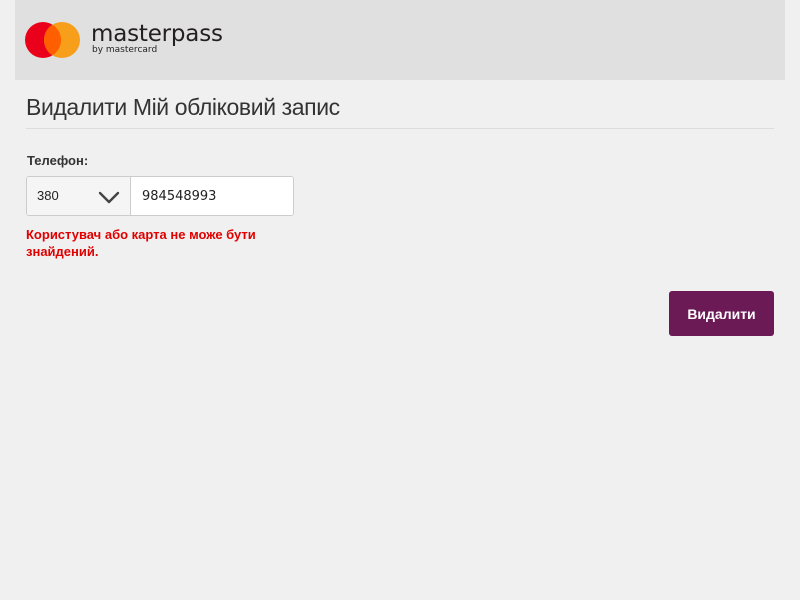 The height and width of the screenshot is (600, 800). Describe the element at coordinates (58, 160) in the screenshot. I see `phone-label: Телефон:` at that location.